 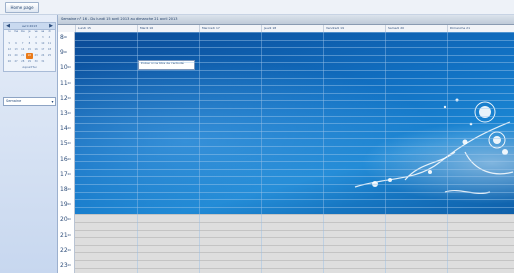 I want to click on day-column-header: Mercredi 17, so click(x=230, y=28).